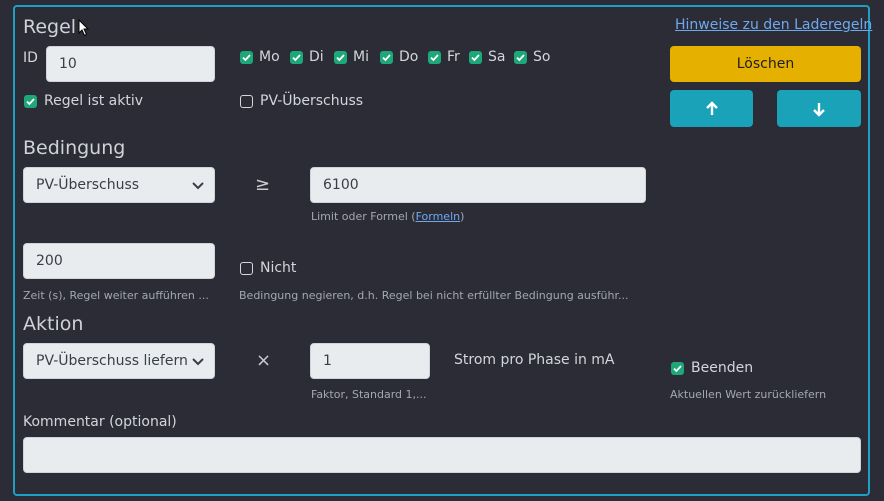 The width and height of the screenshot is (884, 501). I want to click on finish-hint: Aktuellen Wert zurückliefern, so click(748, 394).